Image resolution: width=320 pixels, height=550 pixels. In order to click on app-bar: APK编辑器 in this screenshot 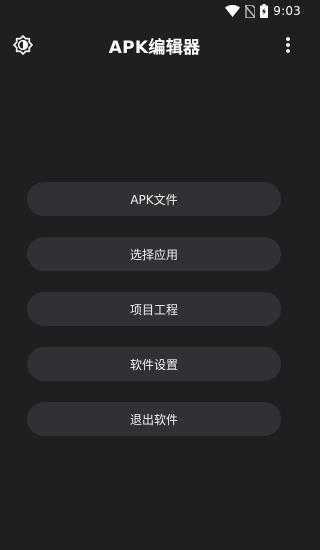, I will do `click(154, 45)`.